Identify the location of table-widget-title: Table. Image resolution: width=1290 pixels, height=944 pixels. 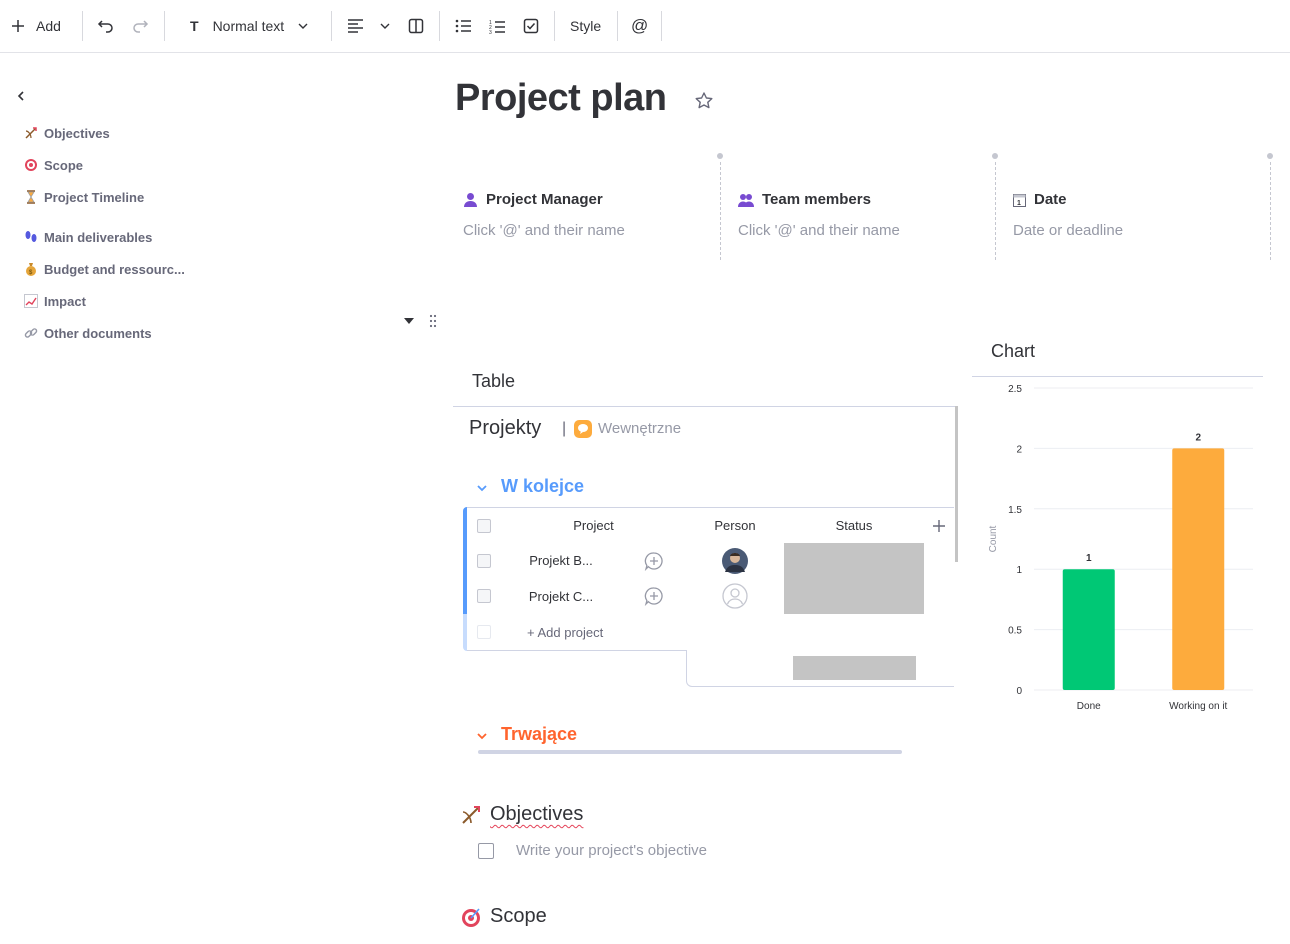
(494, 381).